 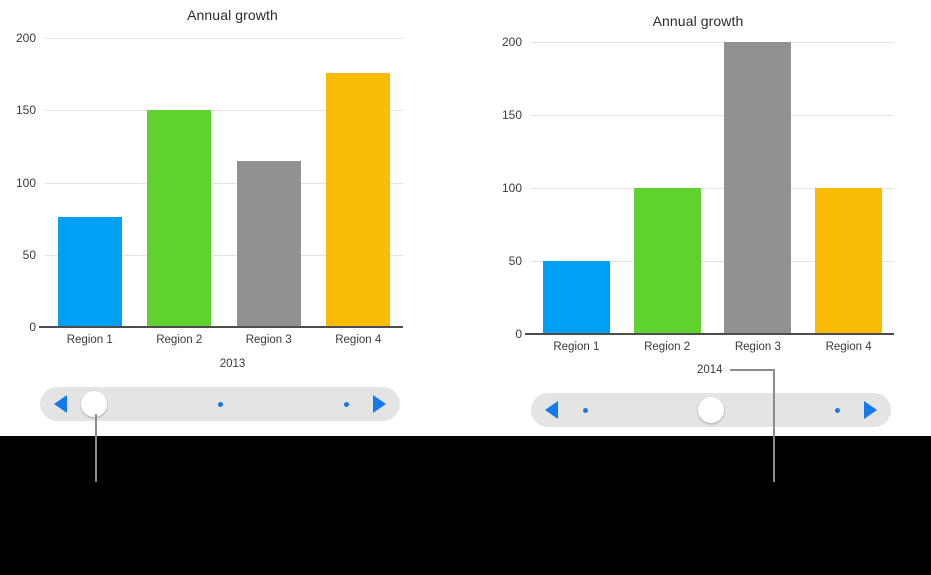 What do you see at coordinates (358, 199) in the screenshot?
I see `bar-region-4-left` at bounding box center [358, 199].